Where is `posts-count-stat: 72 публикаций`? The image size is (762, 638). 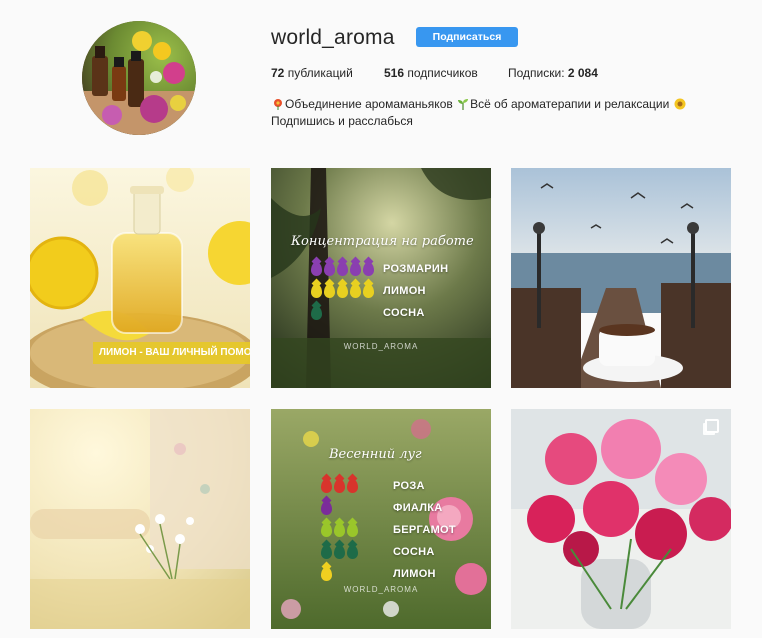 posts-count-stat: 72 публикаций is located at coordinates (312, 73).